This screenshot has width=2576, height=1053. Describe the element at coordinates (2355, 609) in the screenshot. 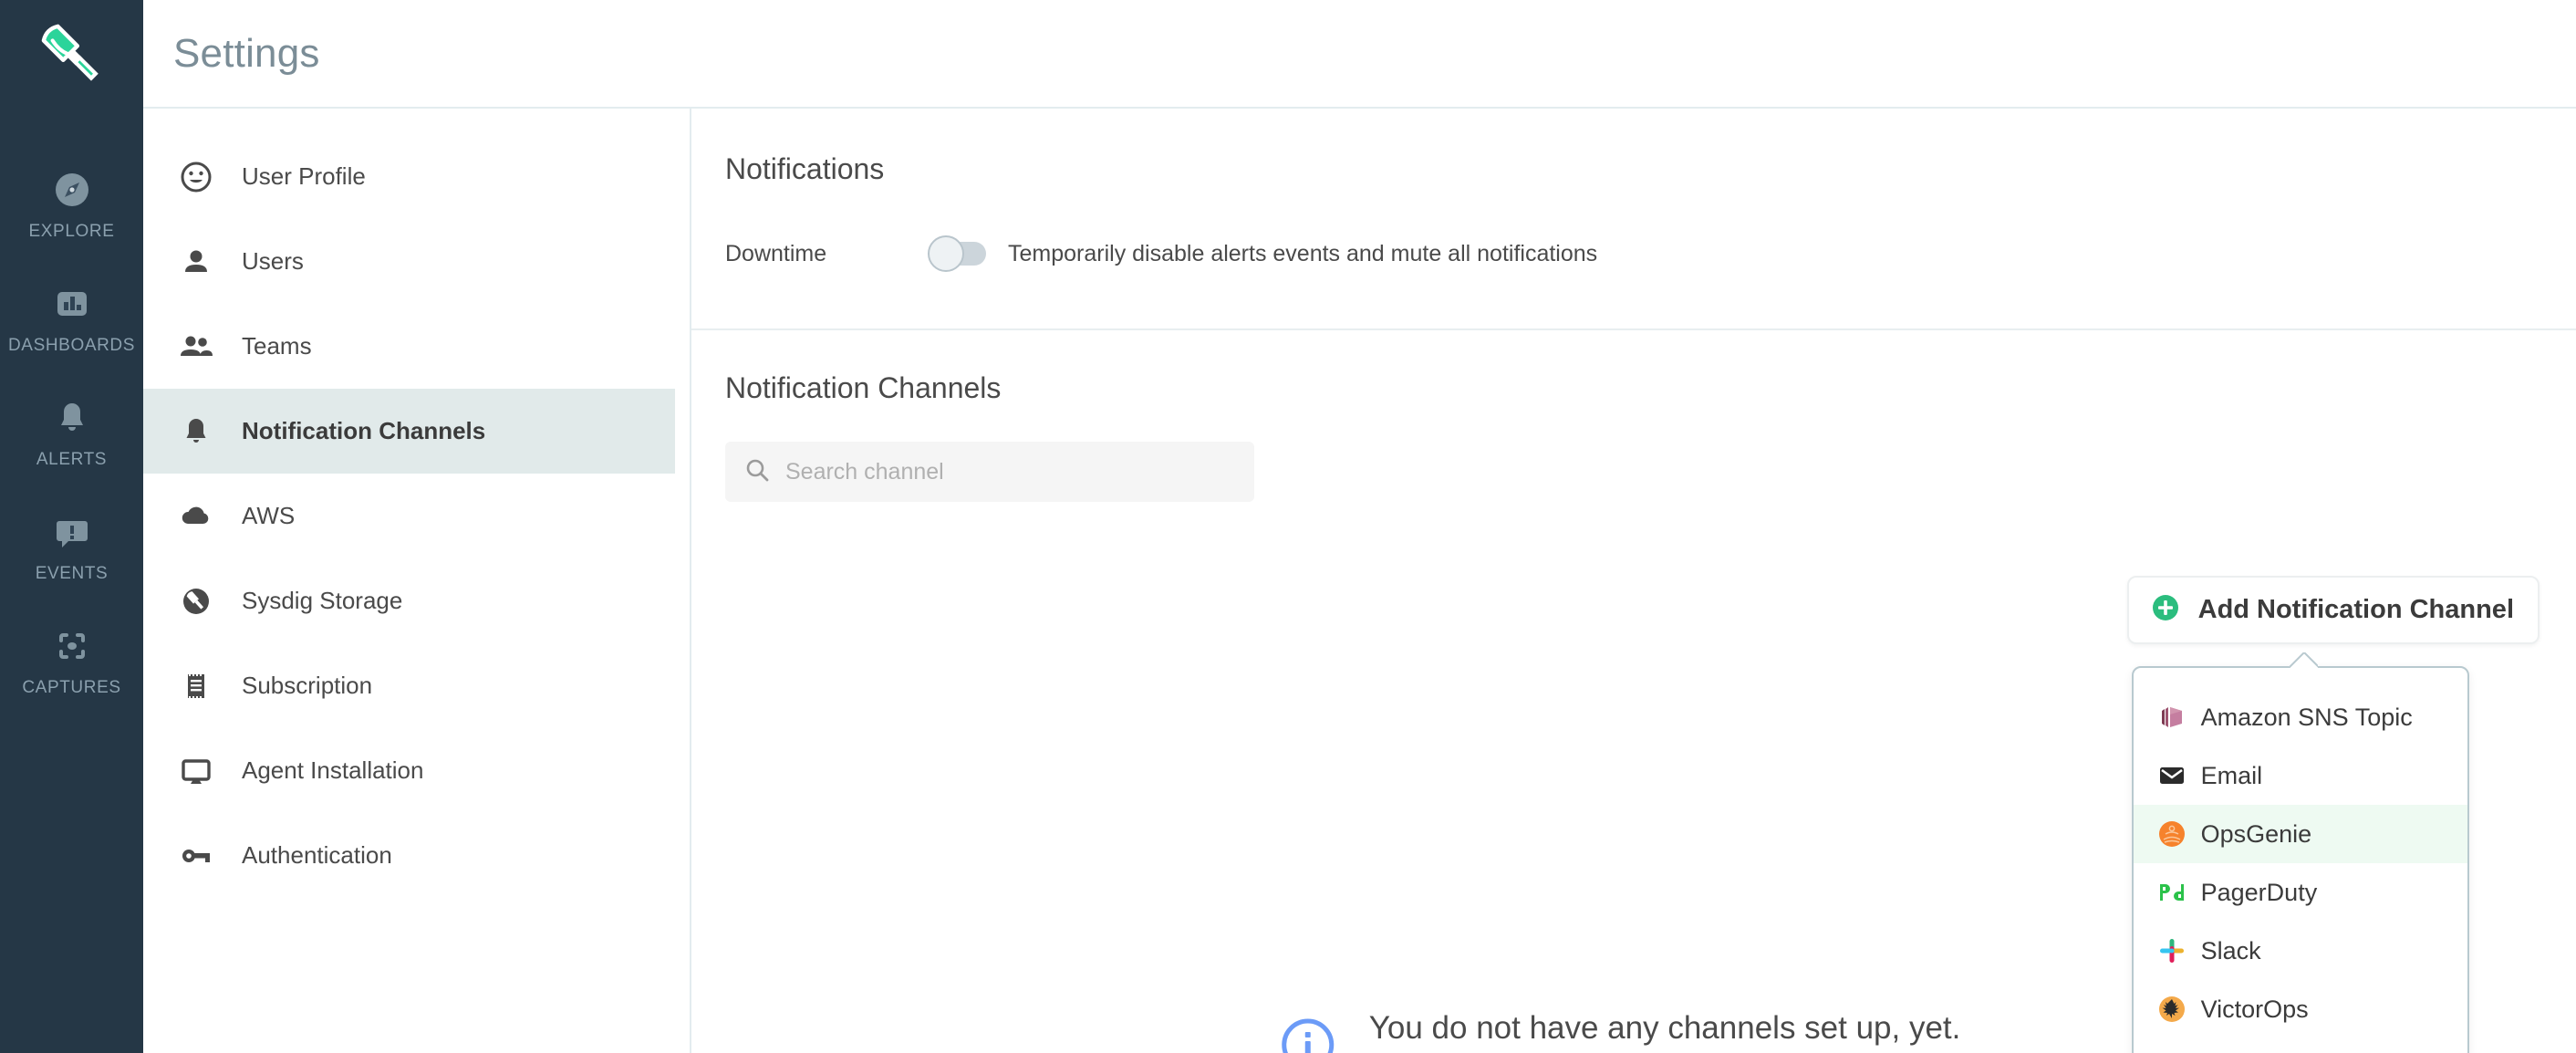

I see `add-notification-channel-label: Add Notification Channel` at that location.